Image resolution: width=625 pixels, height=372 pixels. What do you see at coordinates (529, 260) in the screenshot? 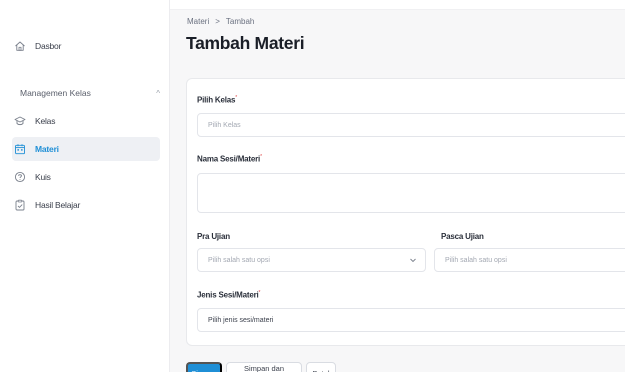
I see `pasca-ujian-select: Pilih salah satu opsi` at bounding box center [529, 260].